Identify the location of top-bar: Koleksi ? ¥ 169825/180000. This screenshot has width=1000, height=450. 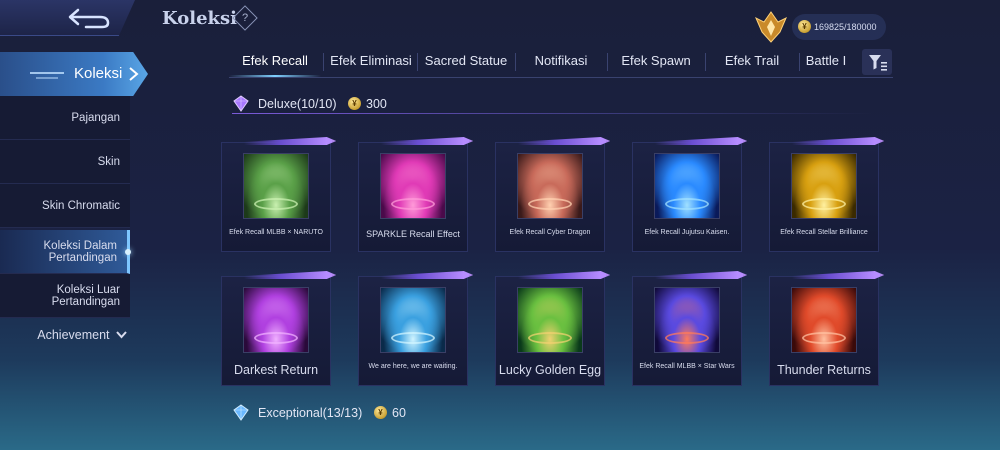
(500, 21).